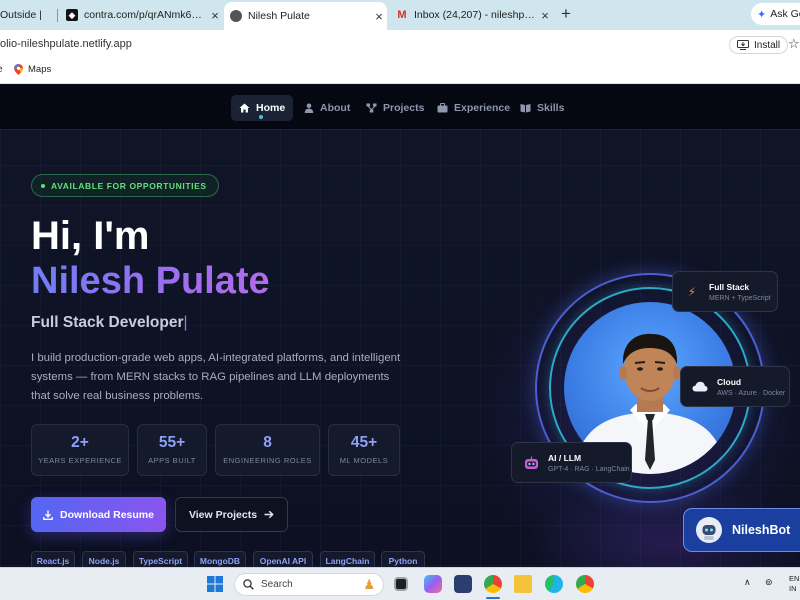  What do you see at coordinates (747, 582) in the screenshot?
I see `tray-overflow-icon: ∧` at bounding box center [747, 582].